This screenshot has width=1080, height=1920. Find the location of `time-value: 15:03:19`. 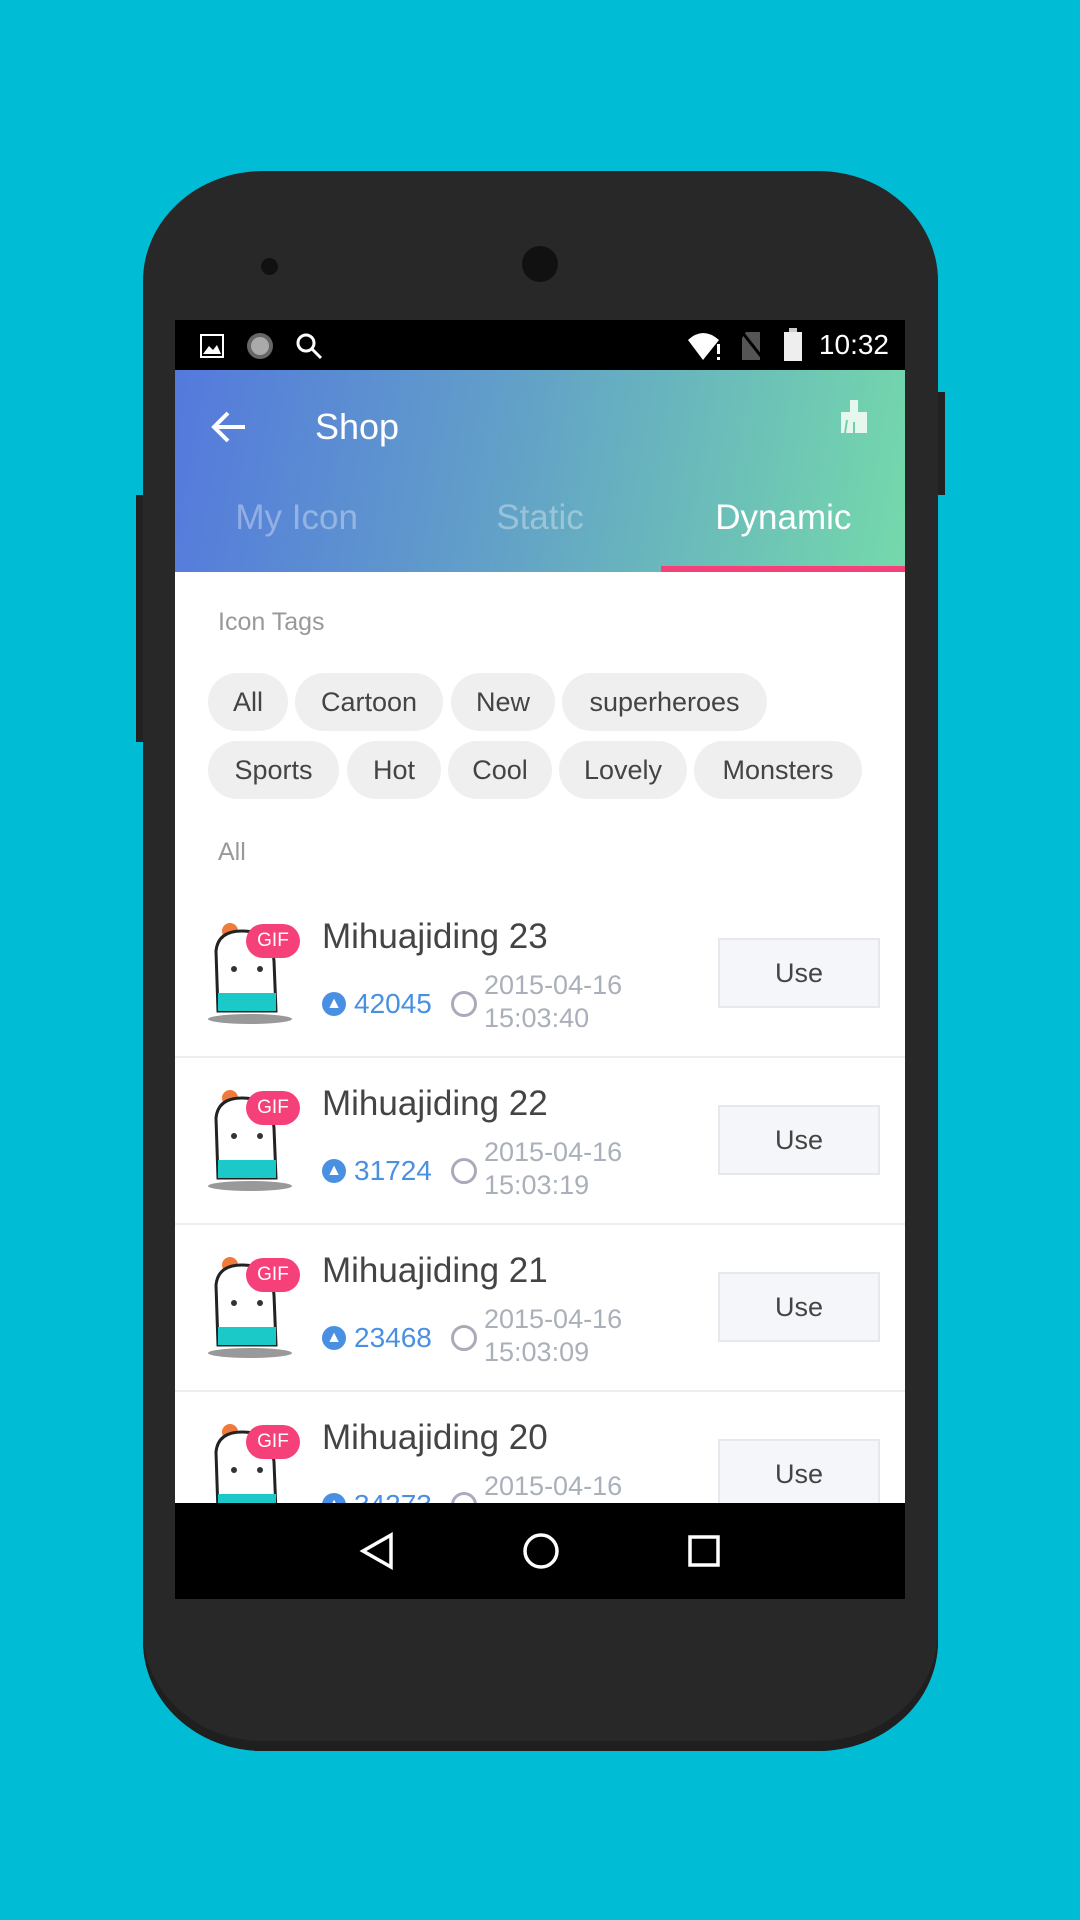

time-value: 15:03:19 is located at coordinates (537, 1185).